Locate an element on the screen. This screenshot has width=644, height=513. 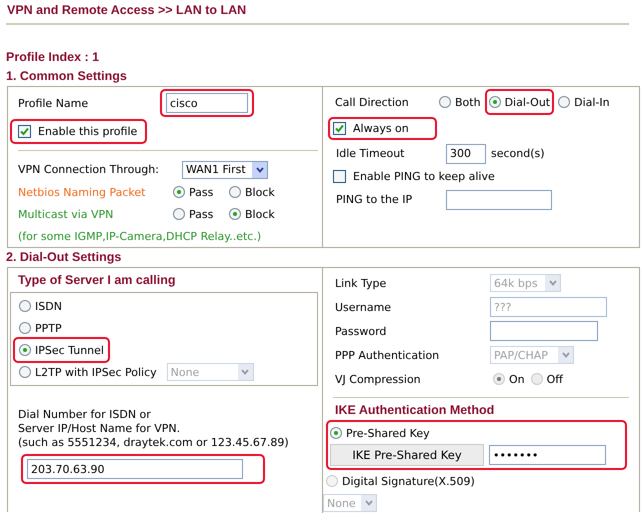
radio-label: Digital Signature(X.509) is located at coordinates (408, 481).